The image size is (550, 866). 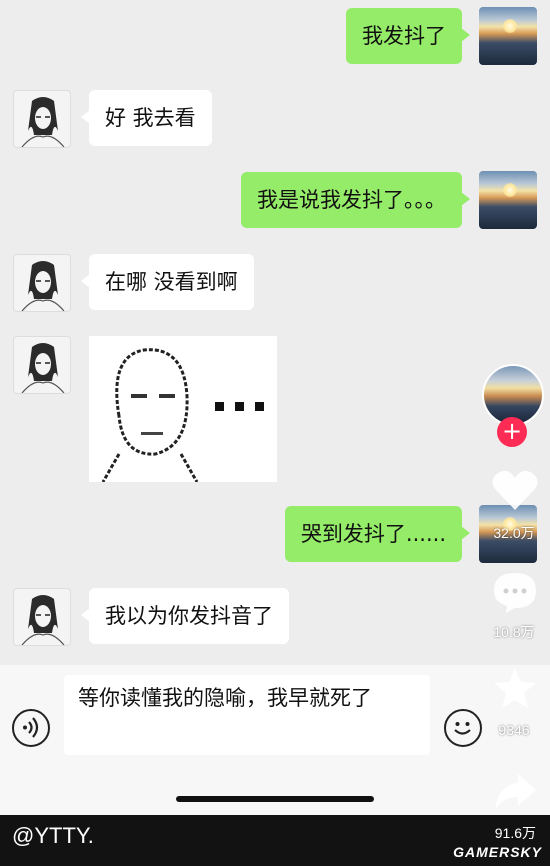 I want to click on author-handle: @YTTY., so click(x=53, y=836).